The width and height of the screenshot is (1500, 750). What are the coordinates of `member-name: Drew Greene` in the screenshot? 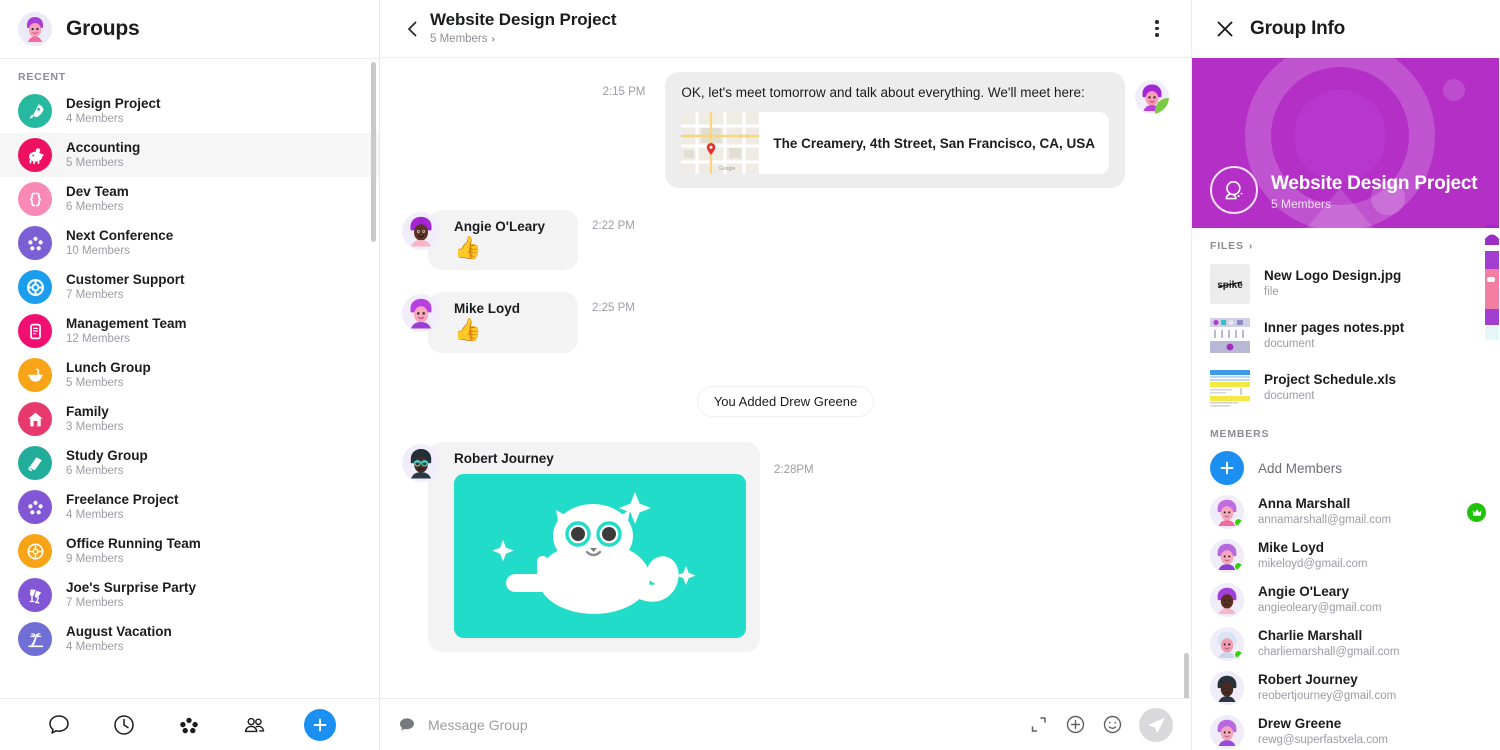 It's located at (1300, 723).